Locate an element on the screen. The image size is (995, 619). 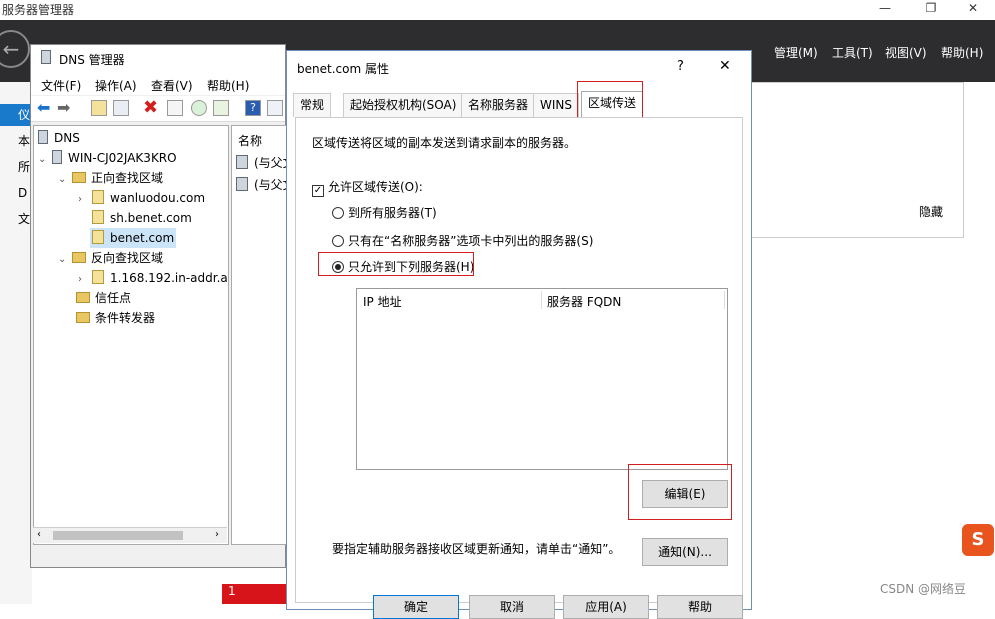
maximize-button: ❐ is located at coordinates (931, 9).